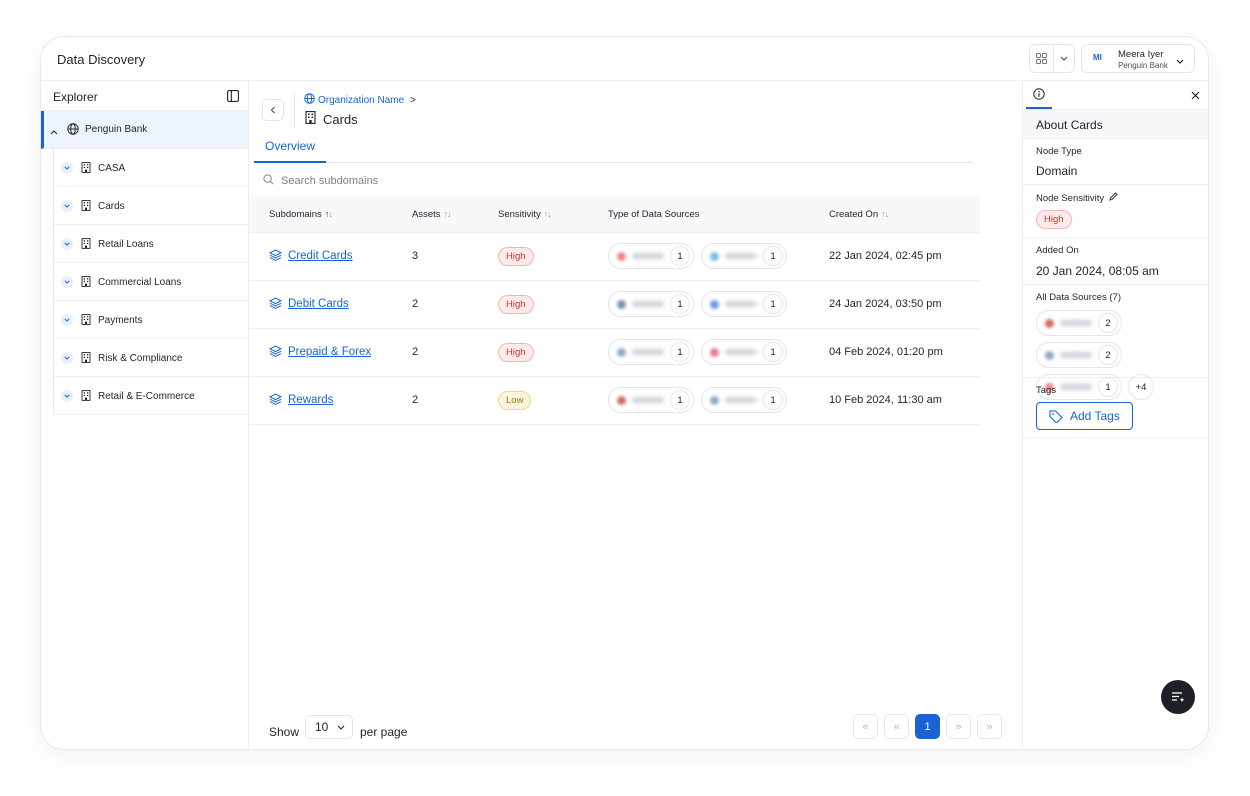 This screenshot has width=1250, height=796. What do you see at coordinates (150, 206) in the screenshot?
I see `tree-item-cards: Cards` at bounding box center [150, 206].